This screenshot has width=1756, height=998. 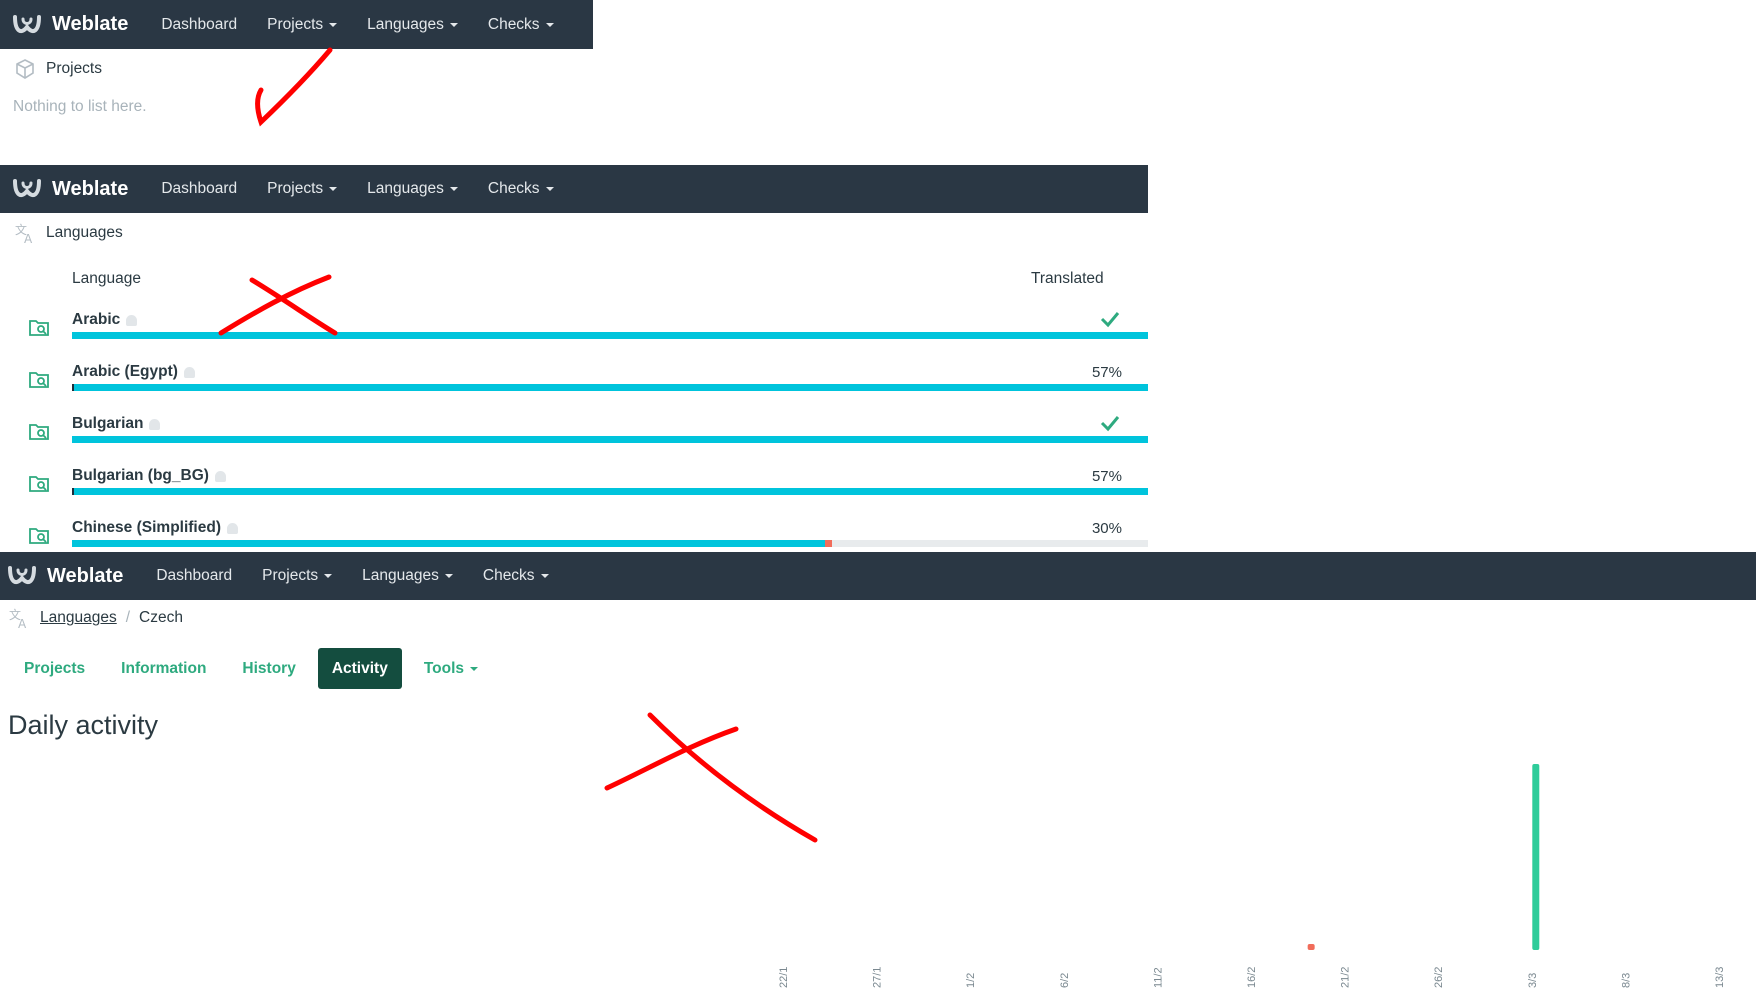 I want to click on x-tick-label: 11/2, so click(x=1158, y=977).